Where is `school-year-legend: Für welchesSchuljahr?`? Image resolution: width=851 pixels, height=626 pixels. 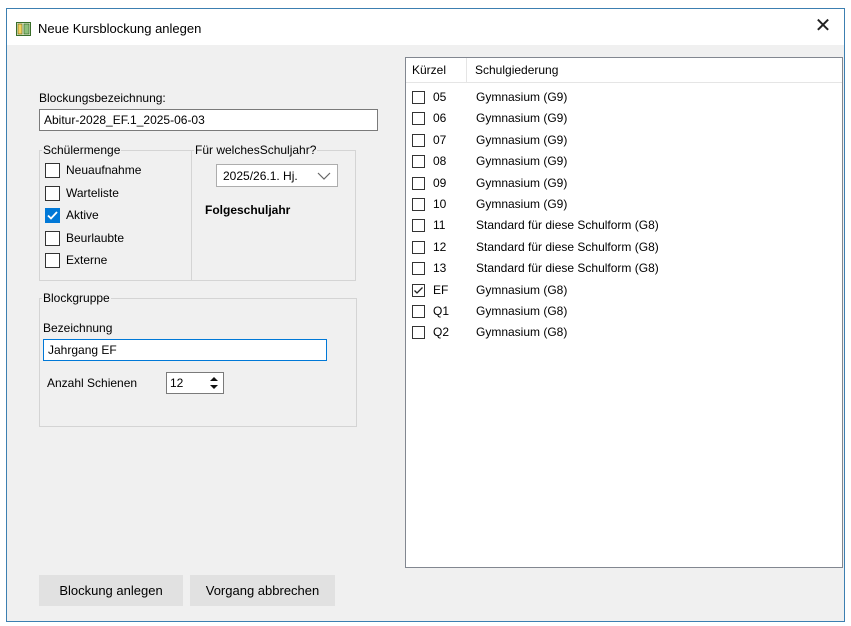 school-year-legend: Für welchesSchuljahr? is located at coordinates (256, 150).